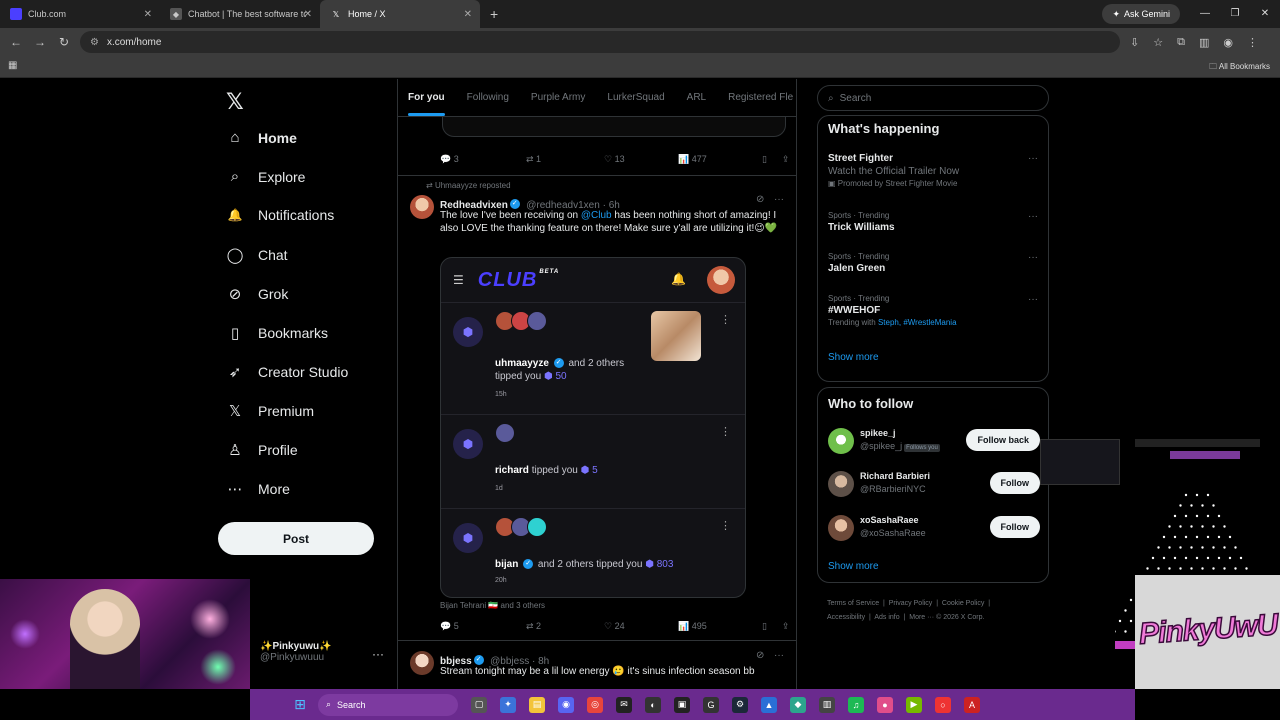  Describe the element at coordinates (16, 42) in the screenshot. I see `back-icon: ←` at that location.